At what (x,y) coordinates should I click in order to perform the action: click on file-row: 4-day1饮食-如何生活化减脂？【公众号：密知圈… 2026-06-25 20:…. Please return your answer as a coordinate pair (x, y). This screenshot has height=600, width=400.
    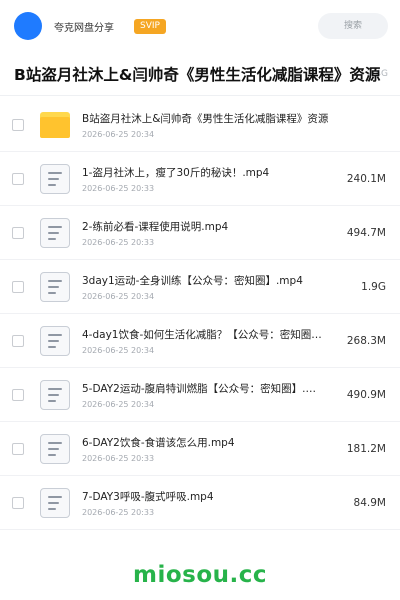
    Looking at the image, I should click on (200, 341).